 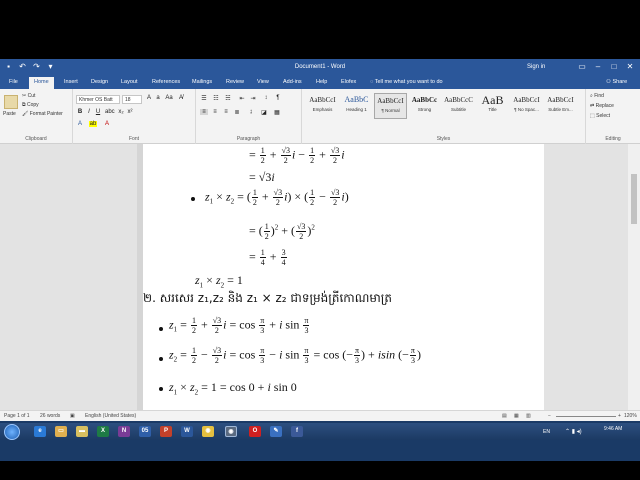 What do you see at coordinates (235, 82) in the screenshot?
I see `tab-review: Review` at bounding box center [235, 82].